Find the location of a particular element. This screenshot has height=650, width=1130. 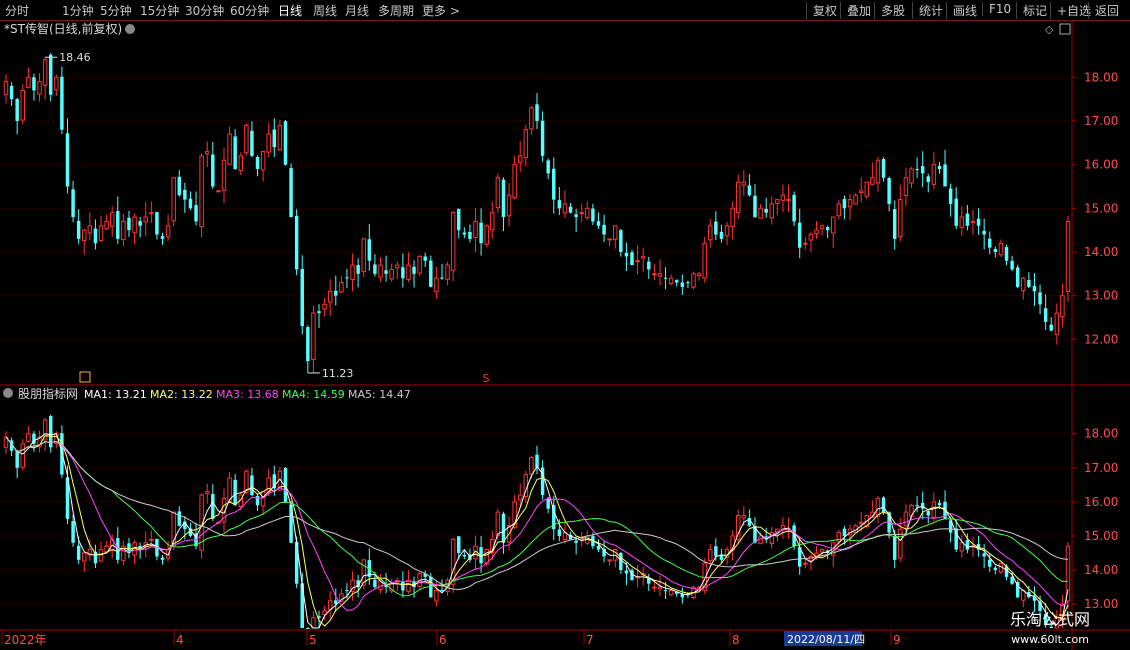

ma-legend-1: MA1: 13.21 is located at coordinates (115, 394).